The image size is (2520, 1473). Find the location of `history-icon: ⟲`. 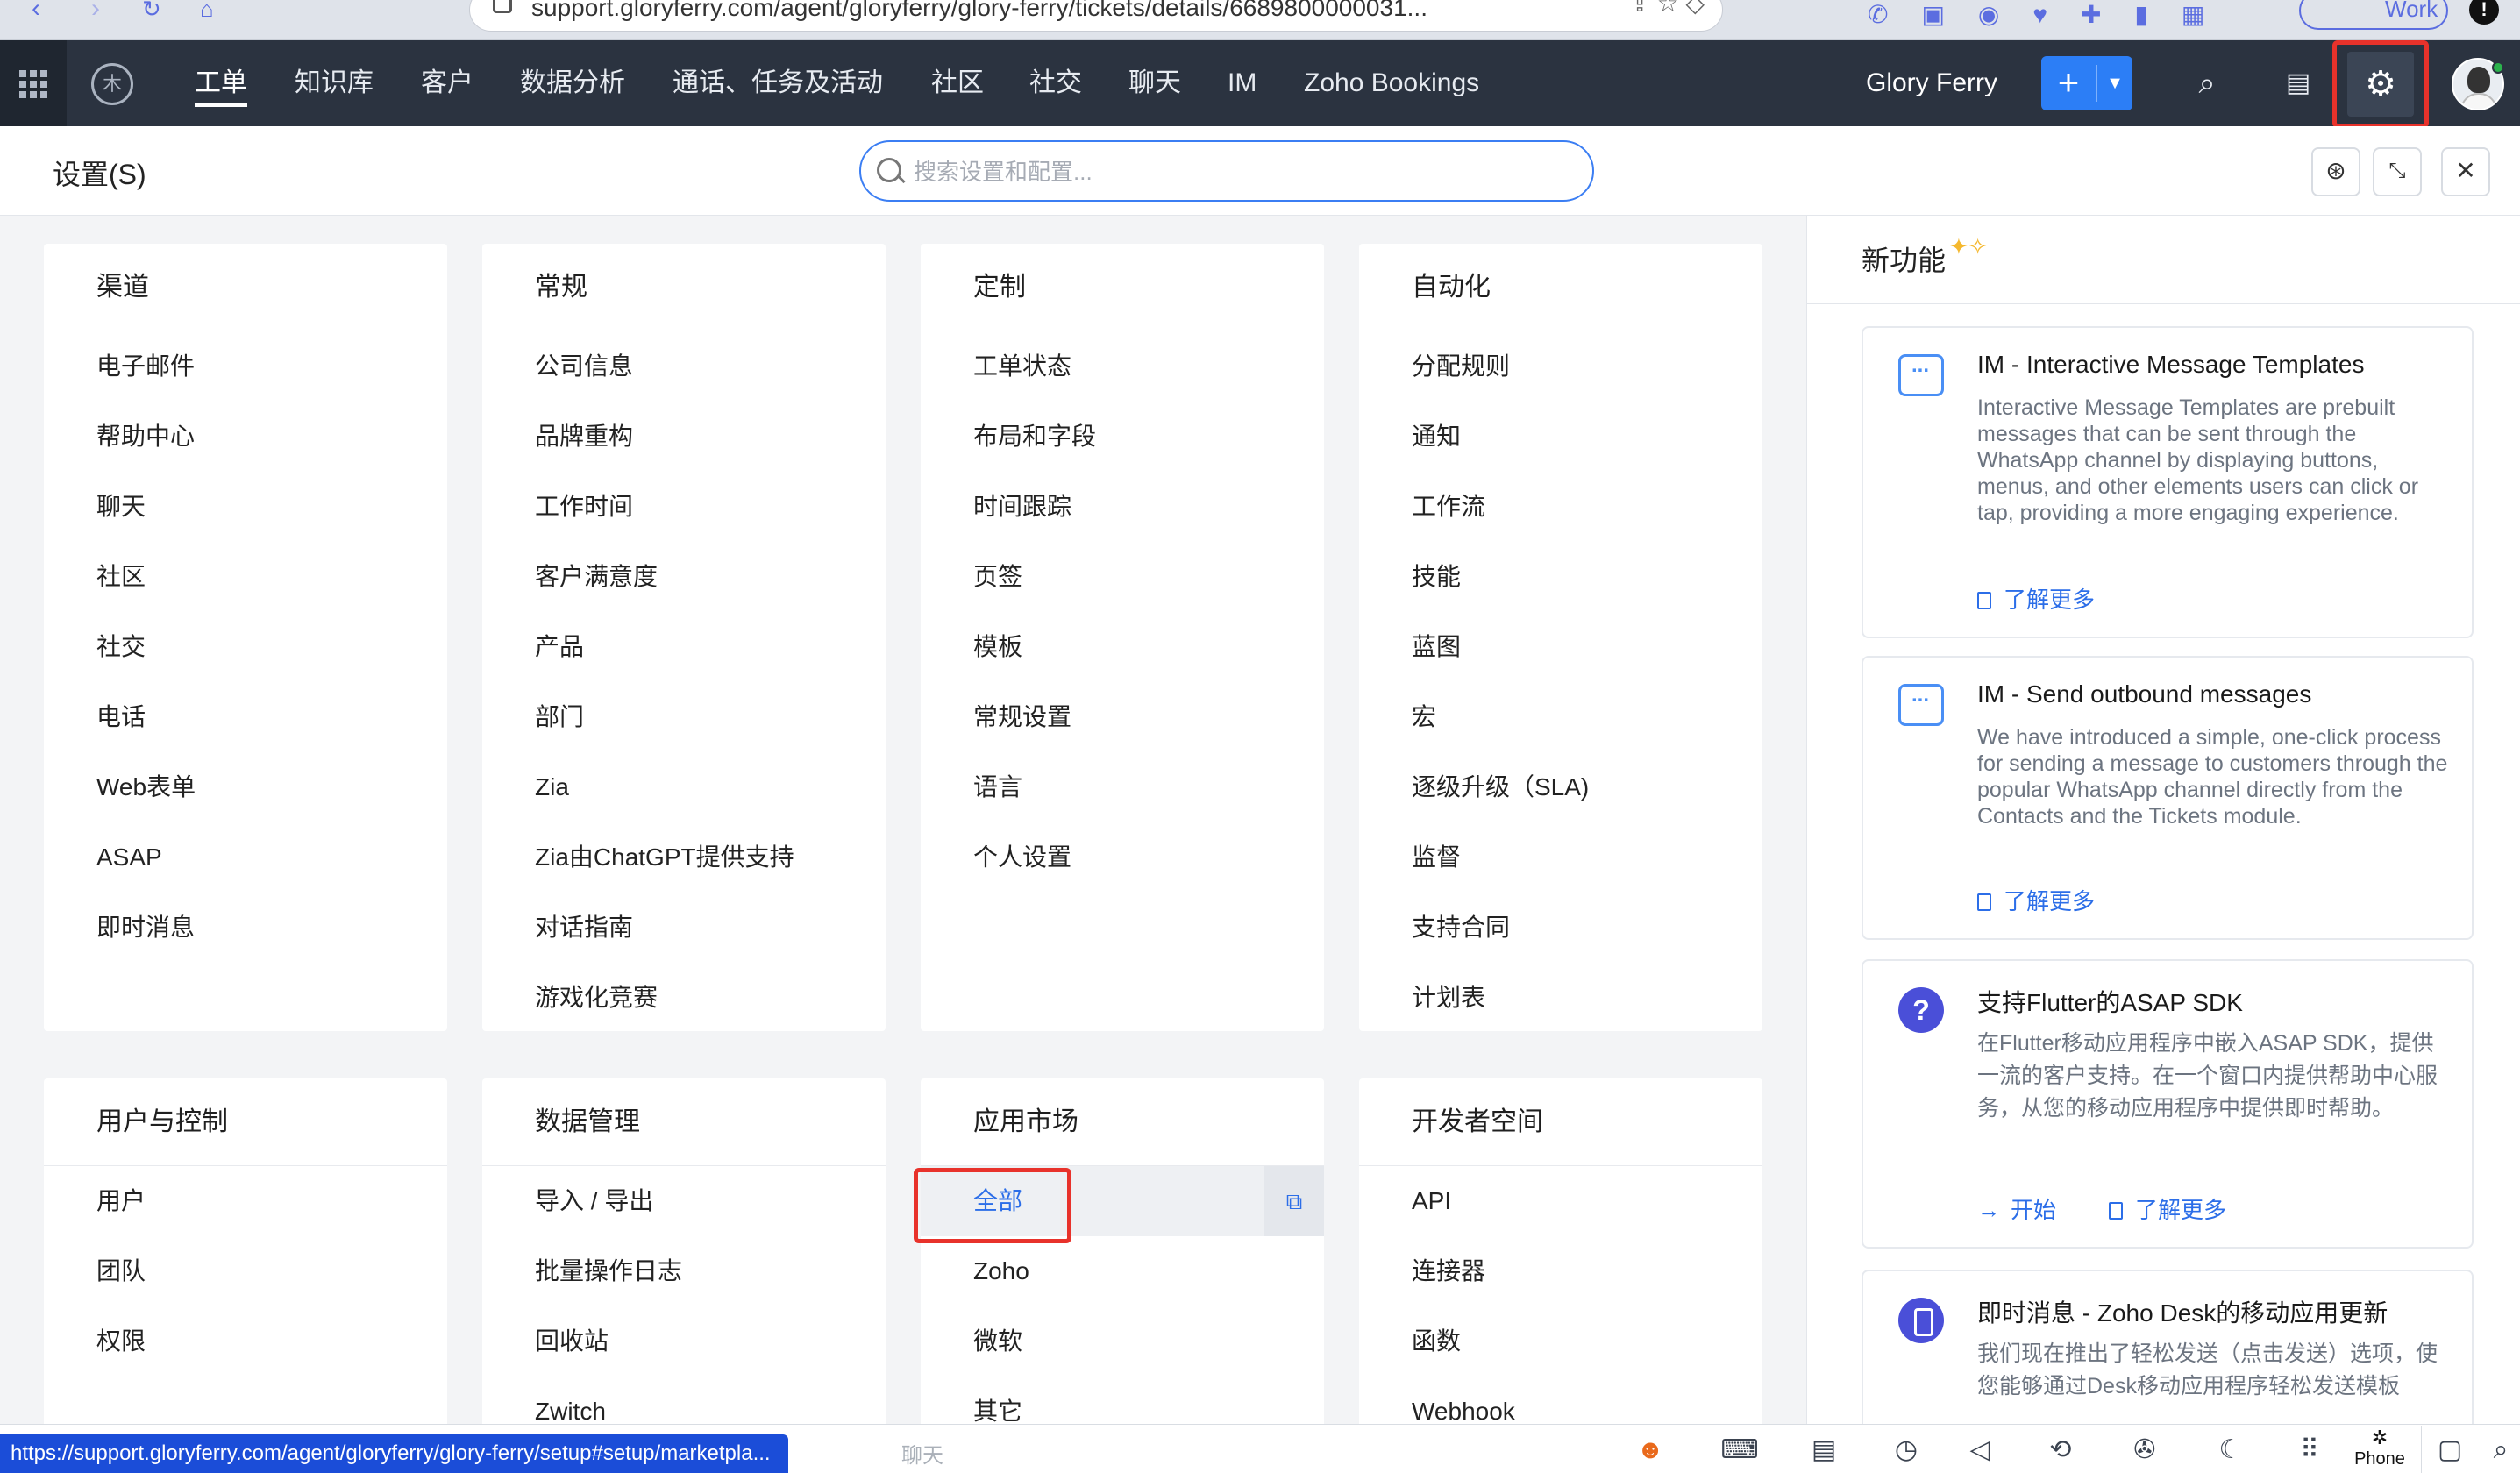

history-icon: ⟲ is located at coordinates (2060, 1450).